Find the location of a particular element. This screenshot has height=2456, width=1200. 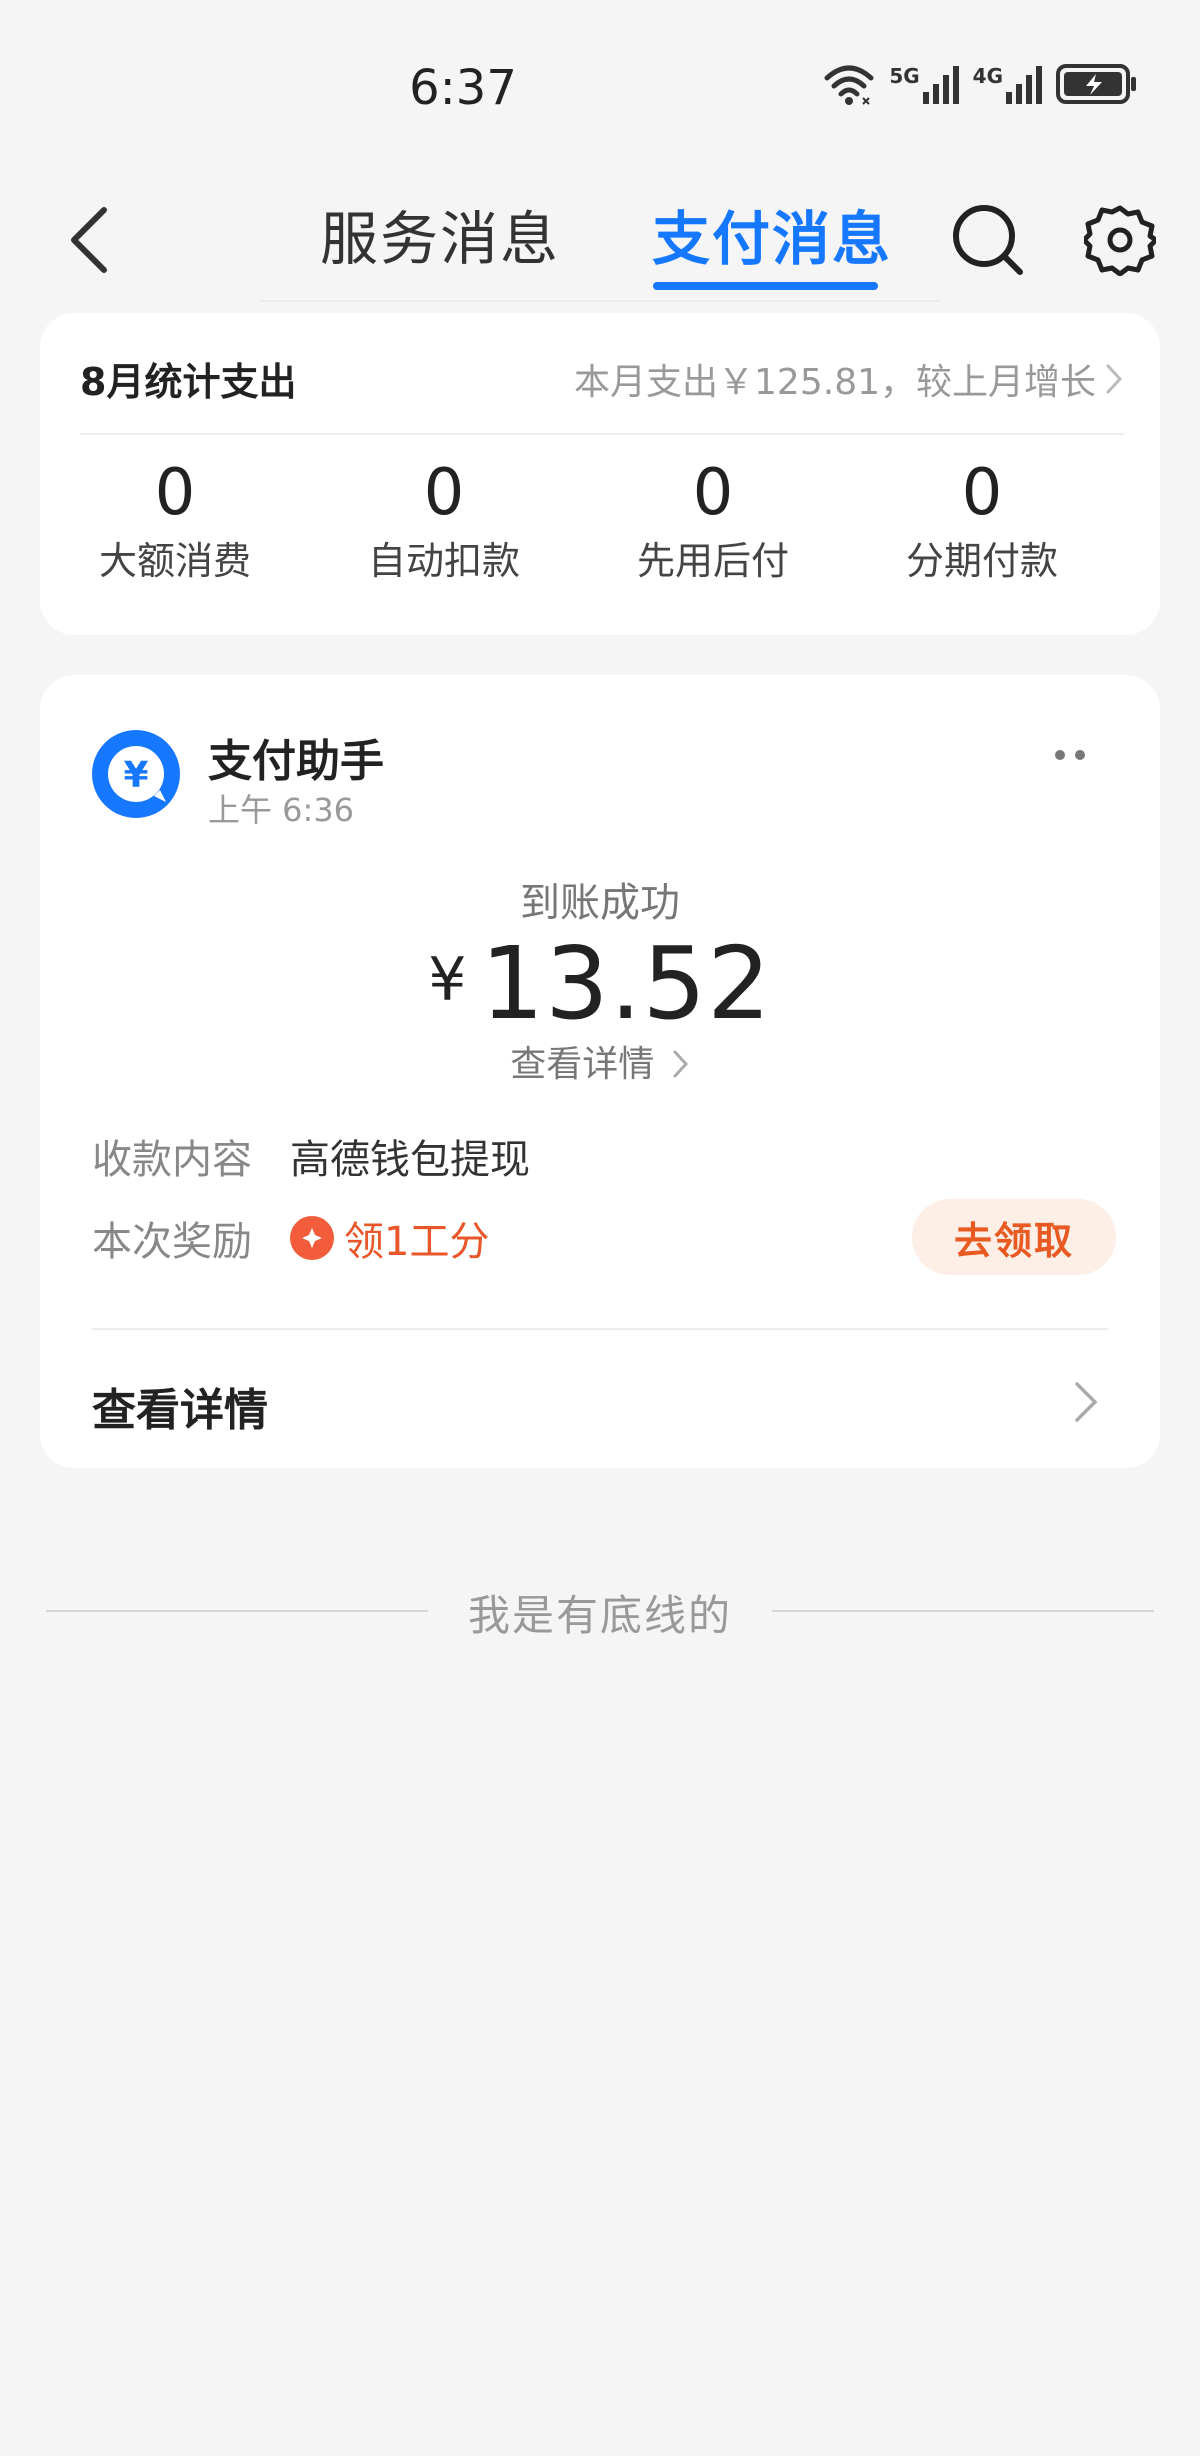

status-icons: 5G 4G is located at coordinates (980, 84).